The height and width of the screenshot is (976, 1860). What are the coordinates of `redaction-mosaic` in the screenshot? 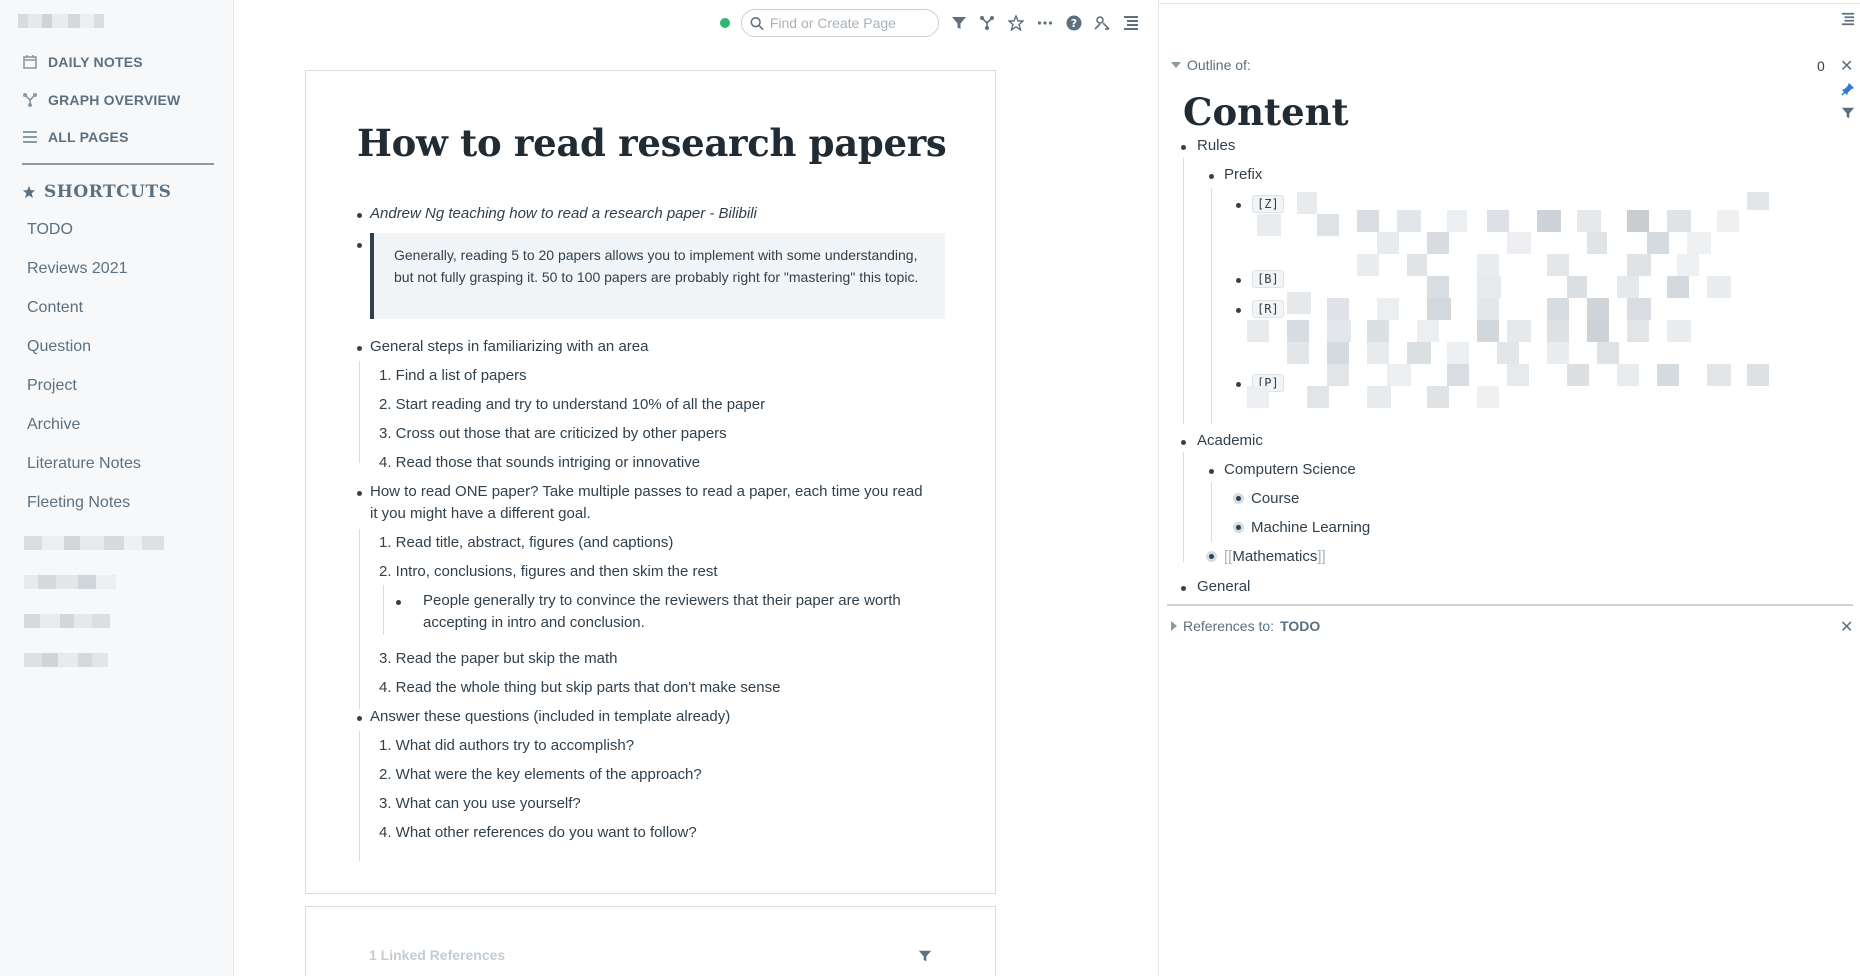 It's located at (1508, 300).